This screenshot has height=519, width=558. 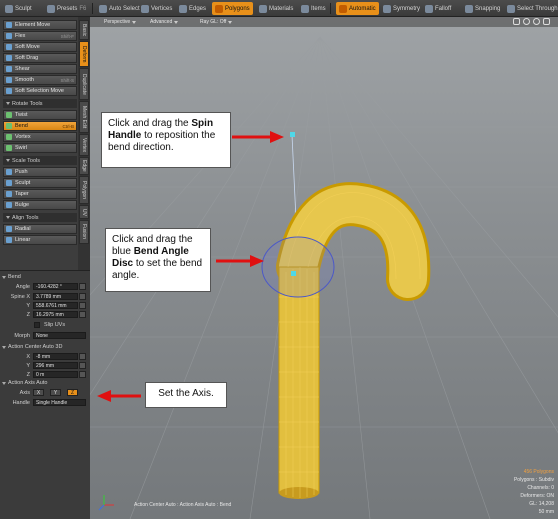 What do you see at coordinates (292, 134) in the screenshot?
I see `spin-handle` at bounding box center [292, 134].